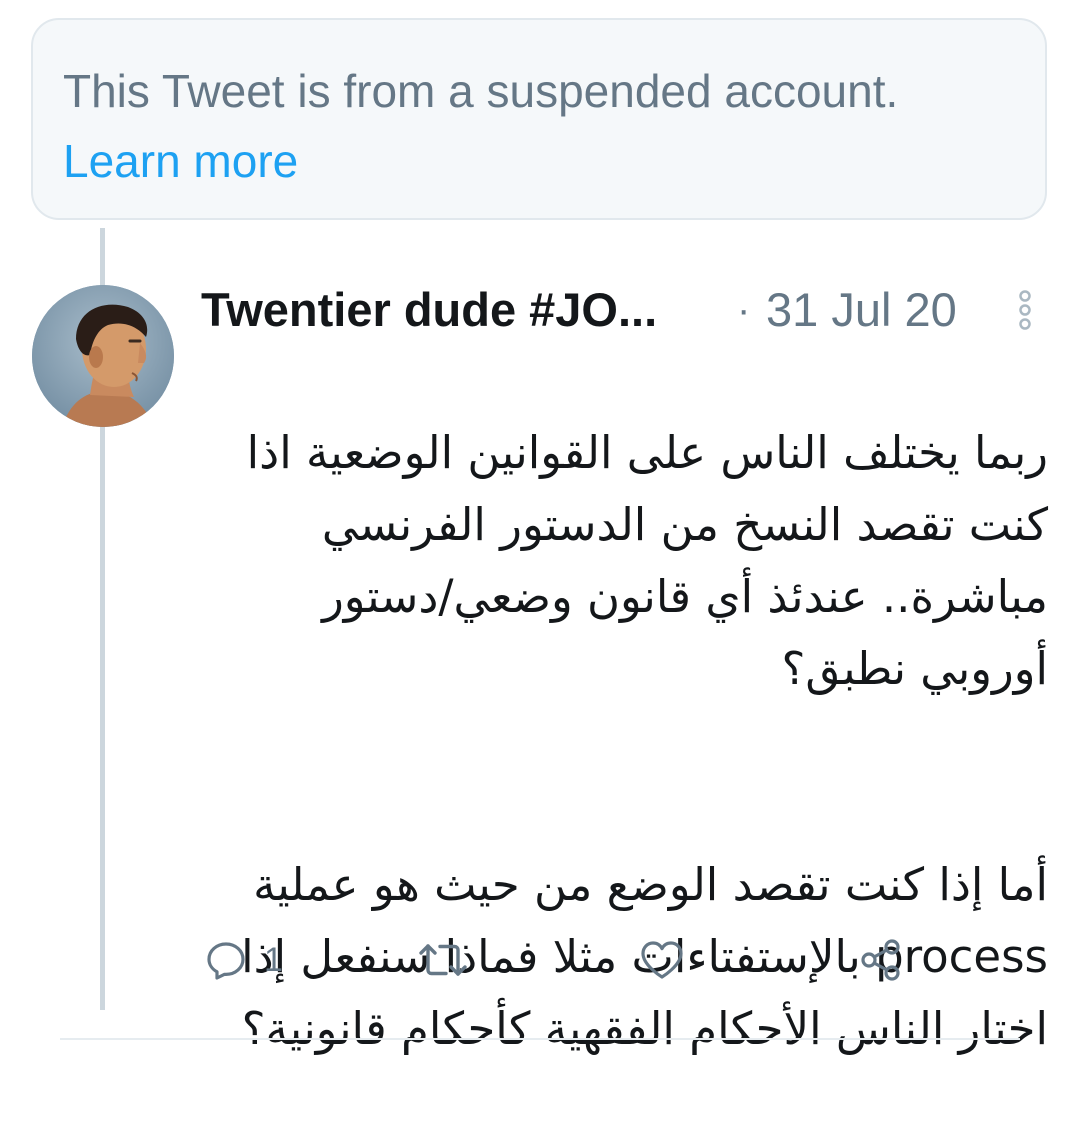  I want to click on heart-icon, so click(662, 960).